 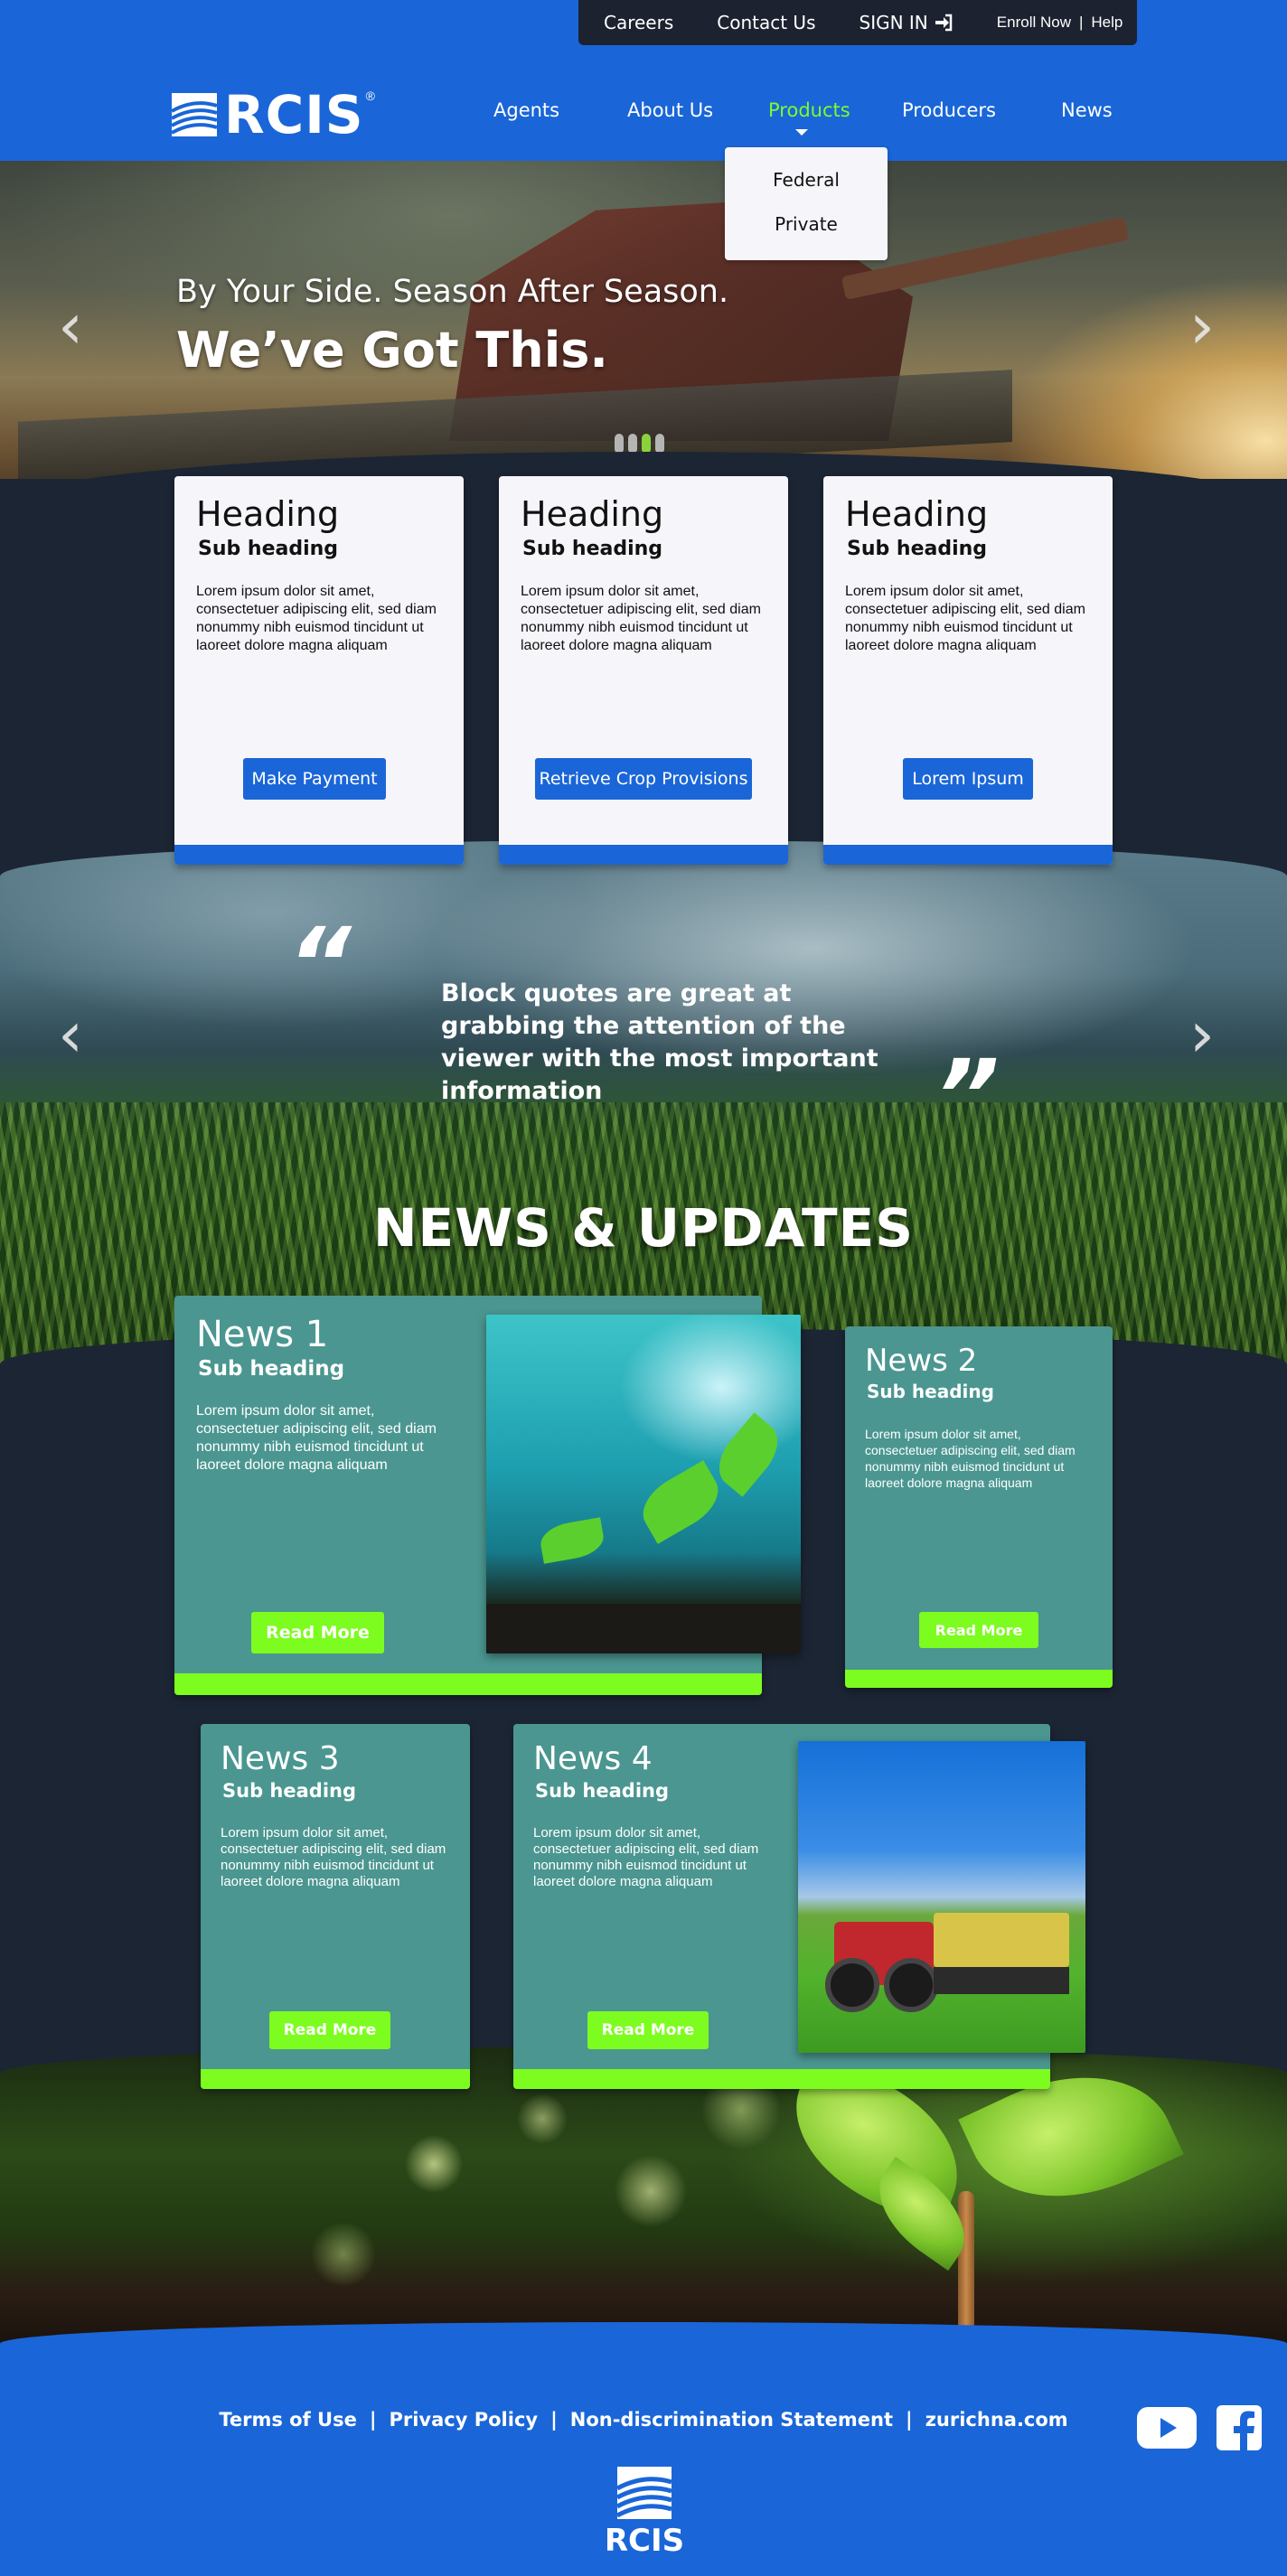 I want to click on nav-news: News, so click(x=1087, y=110).